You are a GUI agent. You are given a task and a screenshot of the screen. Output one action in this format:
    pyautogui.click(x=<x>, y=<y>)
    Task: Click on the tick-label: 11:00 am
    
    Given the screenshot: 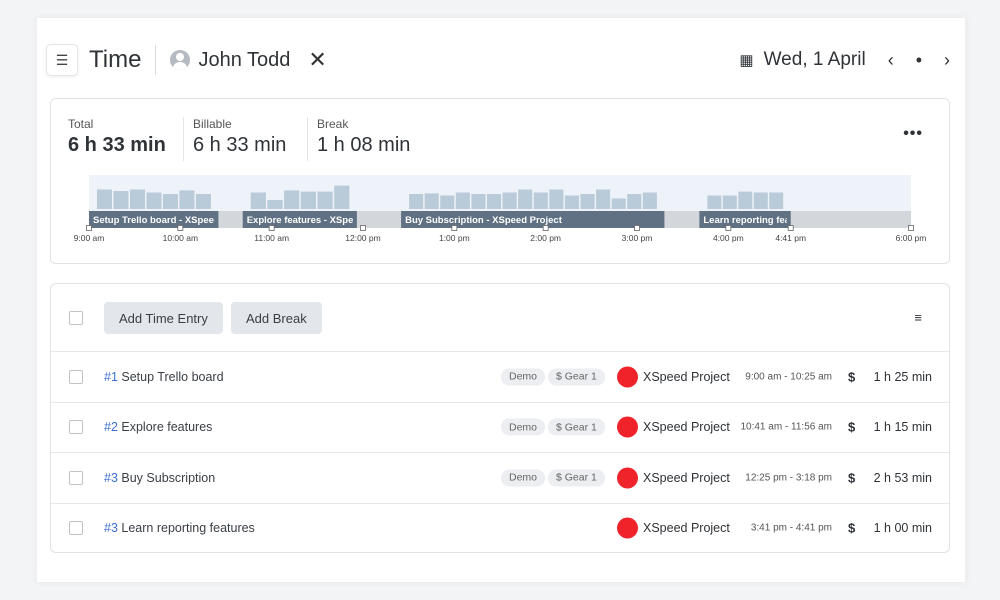 What is the action you would take?
    pyautogui.click(x=271, y=238)
    